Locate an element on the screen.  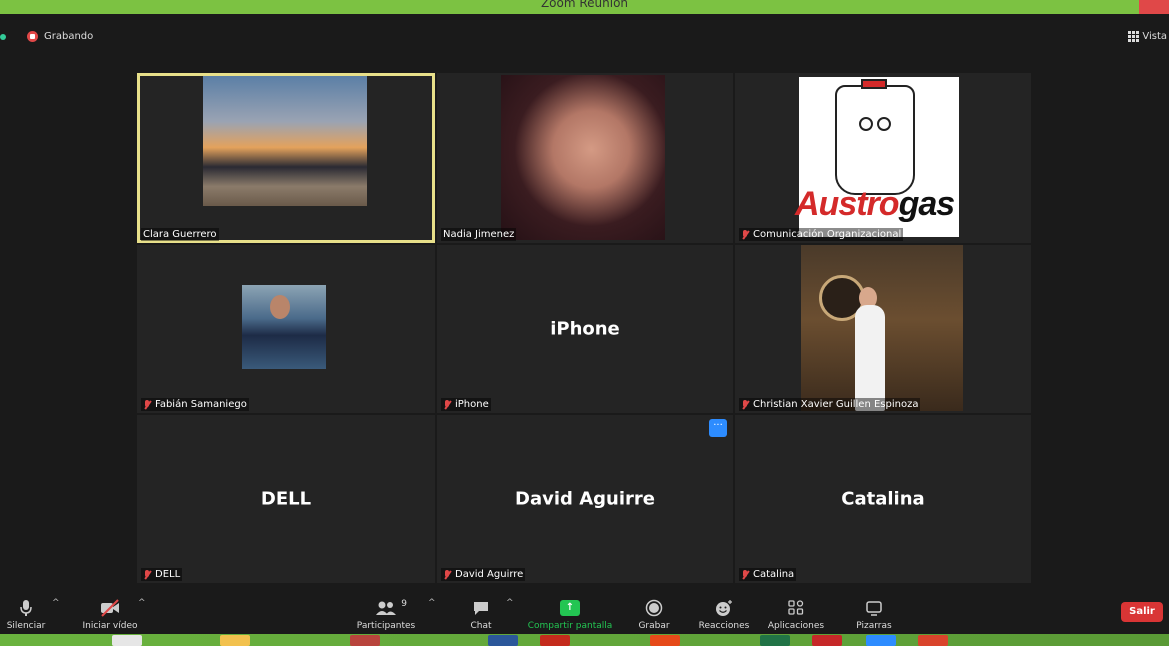
microphone-icon is located at coordinates (26, 608).